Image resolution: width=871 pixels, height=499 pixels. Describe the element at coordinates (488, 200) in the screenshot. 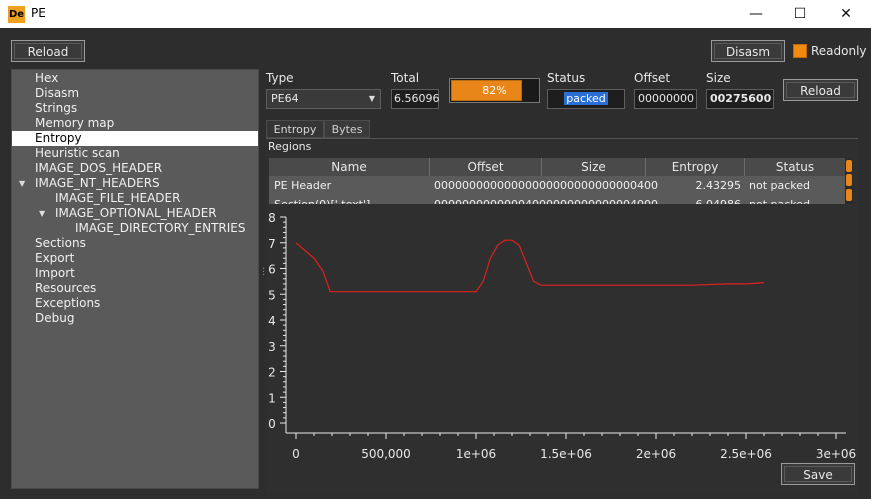

I see `cell-offset: 0000000000000400` at that location.